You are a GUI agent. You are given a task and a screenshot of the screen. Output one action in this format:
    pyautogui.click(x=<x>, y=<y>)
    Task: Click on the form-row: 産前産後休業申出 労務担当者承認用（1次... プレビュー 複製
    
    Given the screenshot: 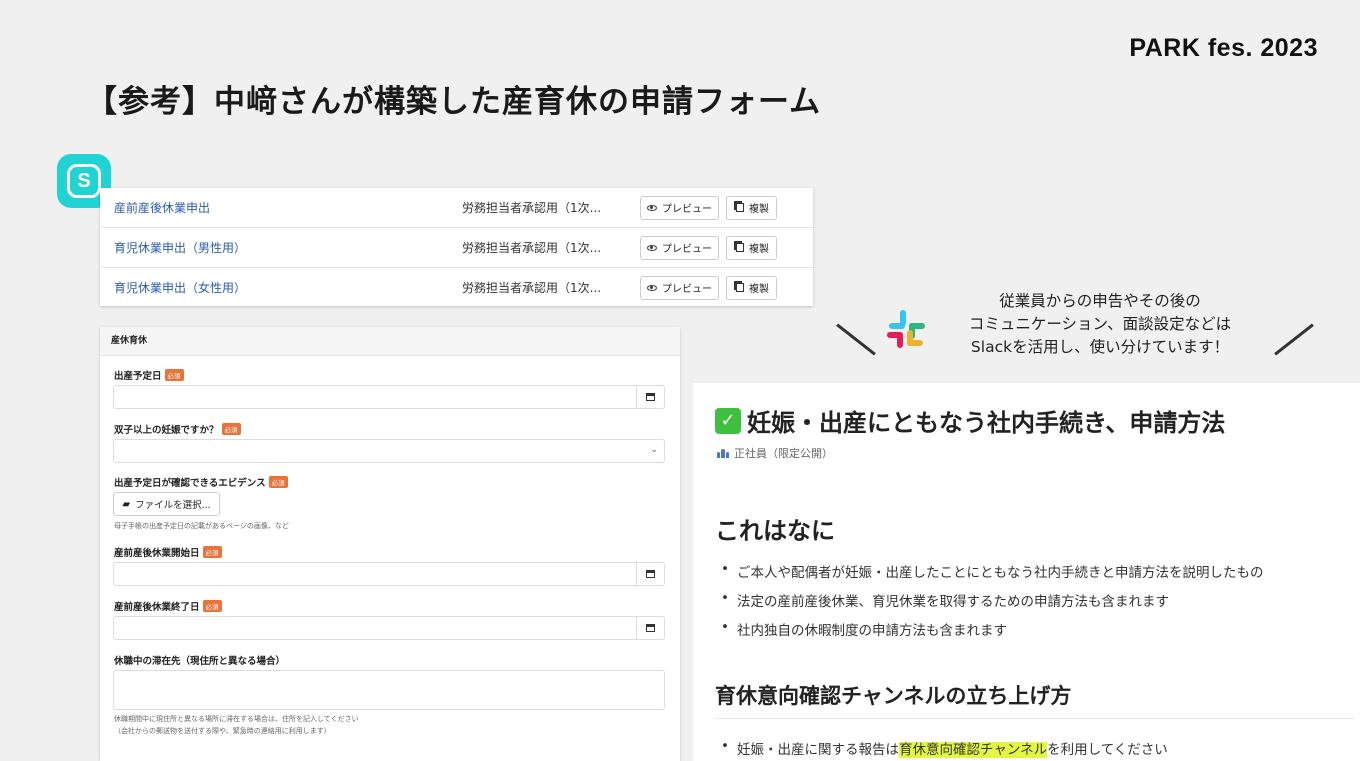 What is the action you would take?
    pyautogui.click(x=456, y=208)
    